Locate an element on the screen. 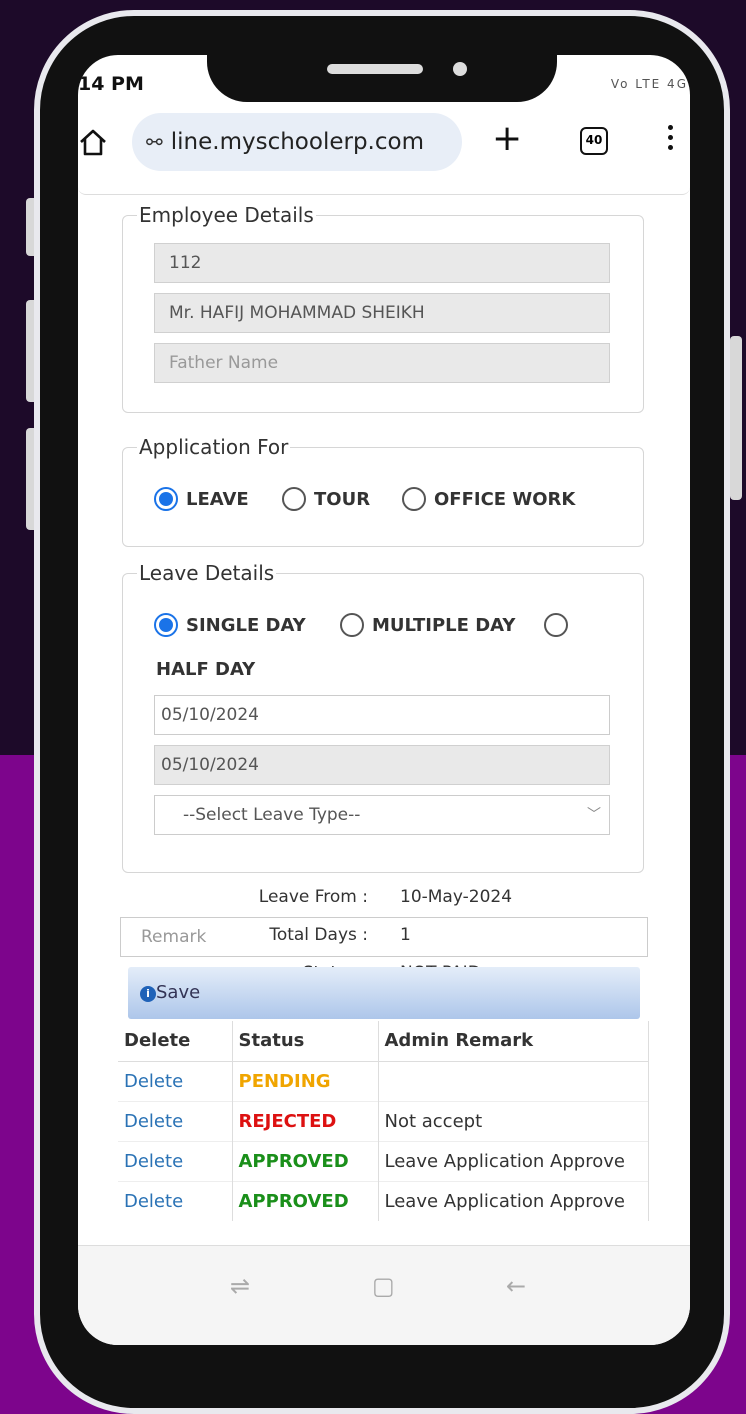  radio-single-day: SINGLE DAY is located at coordinates (230, 625).